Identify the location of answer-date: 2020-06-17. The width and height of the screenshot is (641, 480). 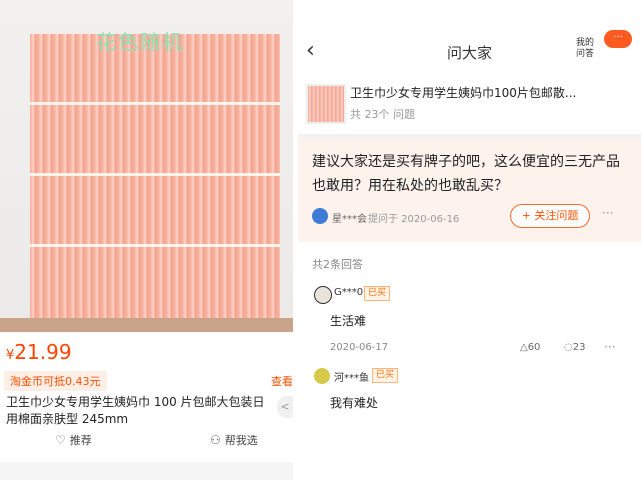
(359, 347).